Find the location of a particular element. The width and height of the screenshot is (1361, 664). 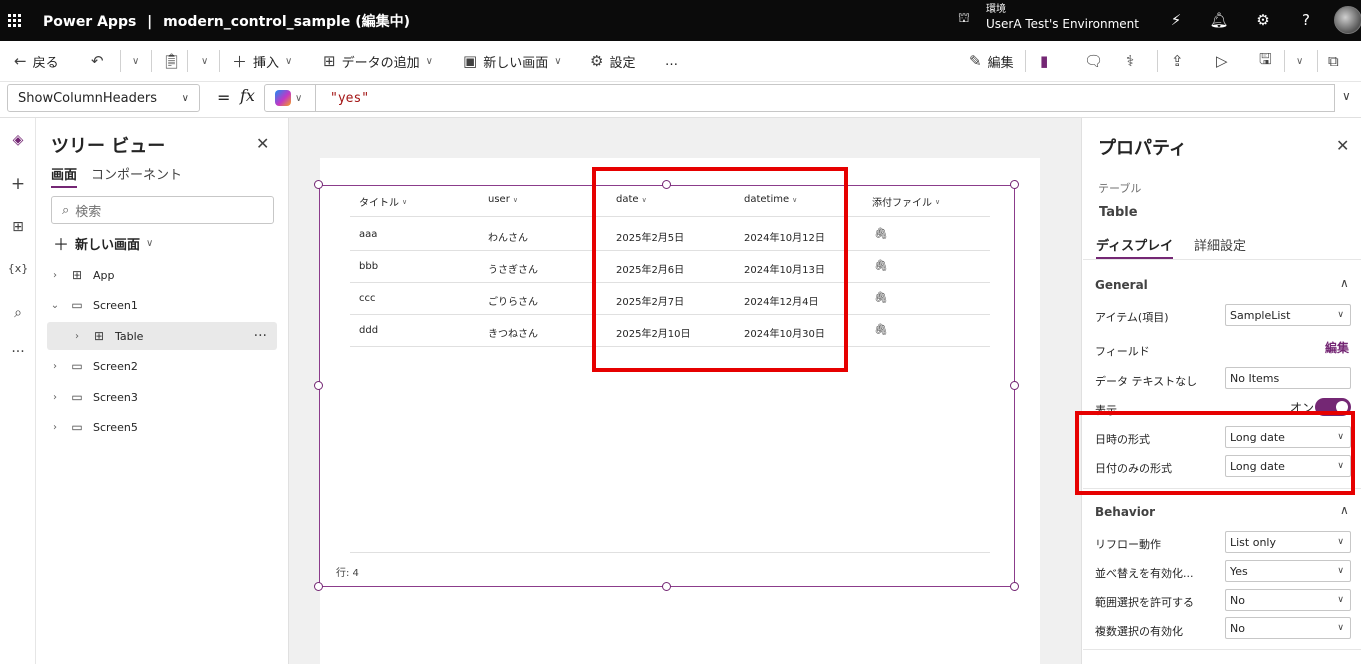

environment-picker: ⛫ 環境 UserA Test's Environment is located at coordinates (1048, 18).